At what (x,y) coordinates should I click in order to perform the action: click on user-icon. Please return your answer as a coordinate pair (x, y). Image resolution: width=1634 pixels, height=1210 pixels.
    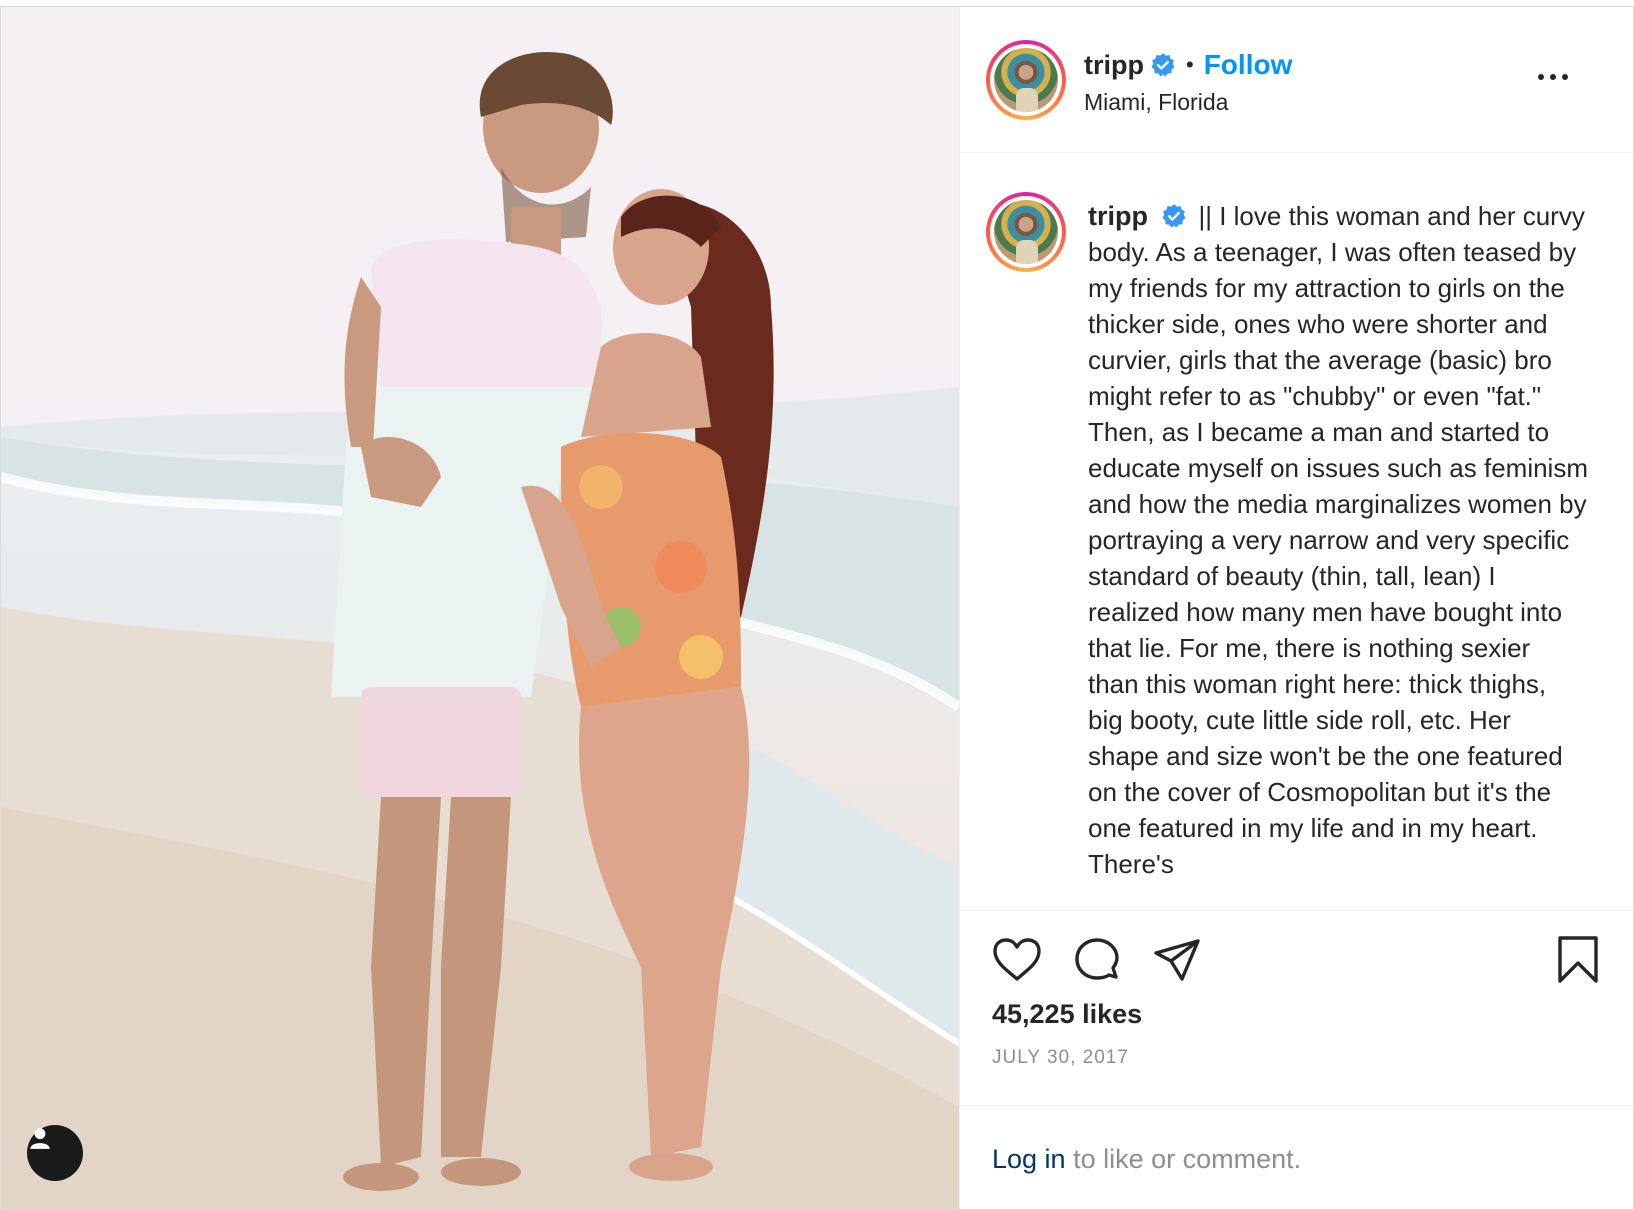
    Looking at the image, I should click on (40, 1138).